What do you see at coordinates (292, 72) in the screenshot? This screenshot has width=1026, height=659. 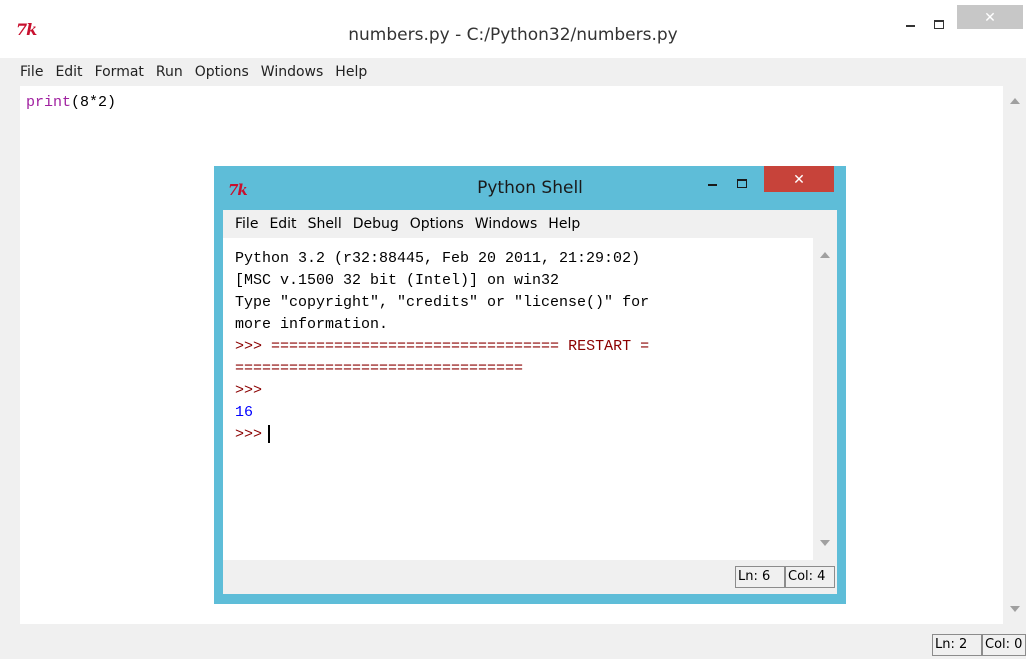 I see `menu-windows: Windows` at bounding box center [292, 72].